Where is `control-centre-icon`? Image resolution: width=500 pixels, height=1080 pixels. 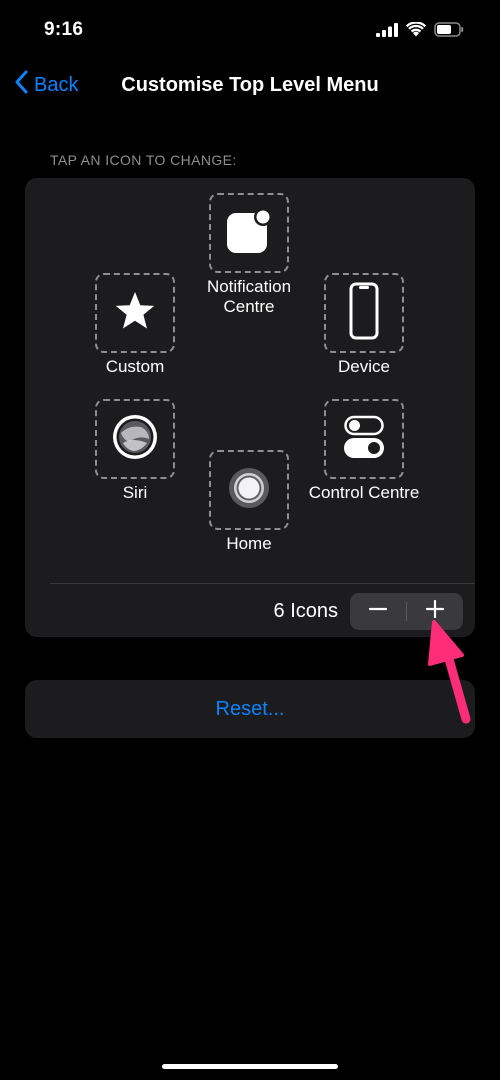 control-centre-icon is located at coordinates (364, 439).